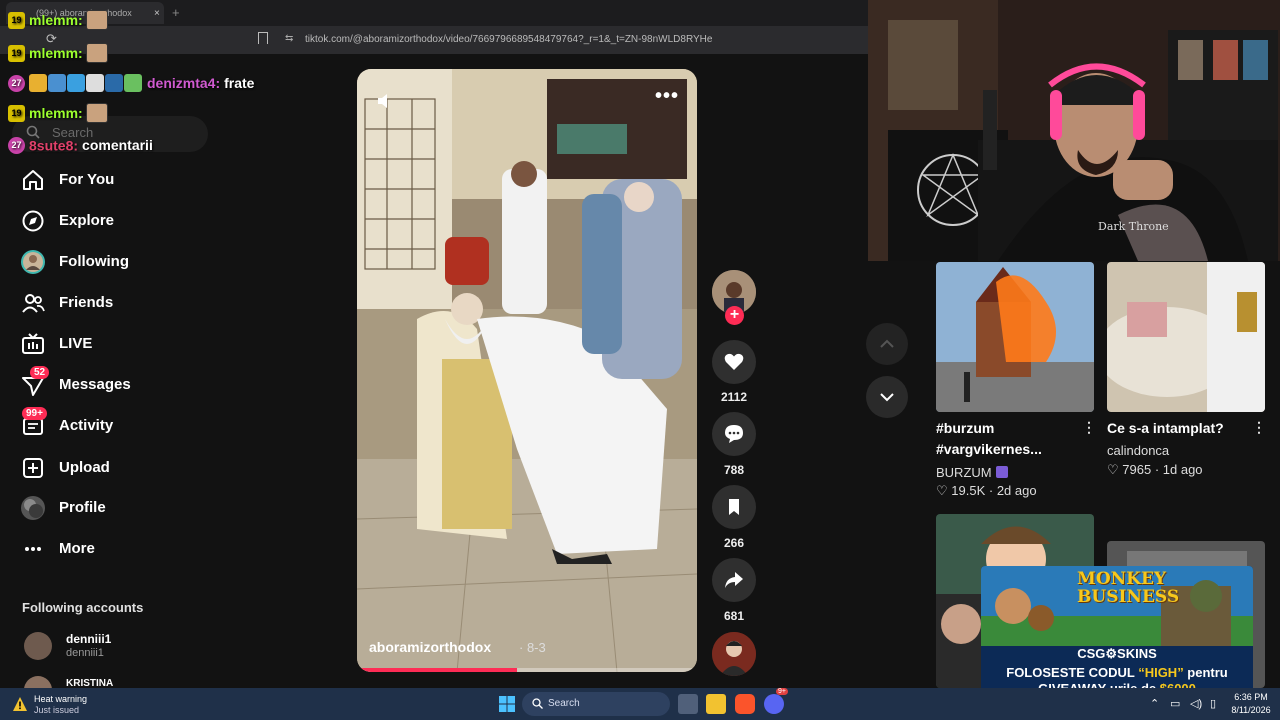  What do you see at coordinates (1251, 697) in the screenshot?
I see `clock-time: 6:36 PM` at bounding box center [1251, 697].